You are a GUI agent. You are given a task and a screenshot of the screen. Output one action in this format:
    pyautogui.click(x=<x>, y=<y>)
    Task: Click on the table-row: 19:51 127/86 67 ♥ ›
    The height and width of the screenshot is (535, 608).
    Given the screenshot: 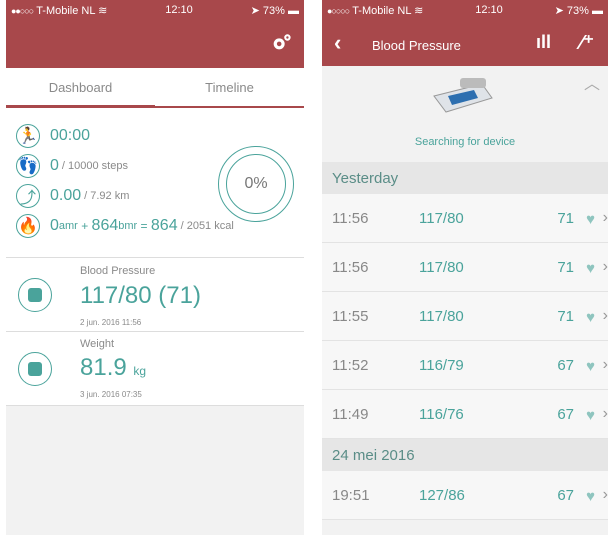 What is the action you would take?
    pyautogui.click(x=465, y=495)
    